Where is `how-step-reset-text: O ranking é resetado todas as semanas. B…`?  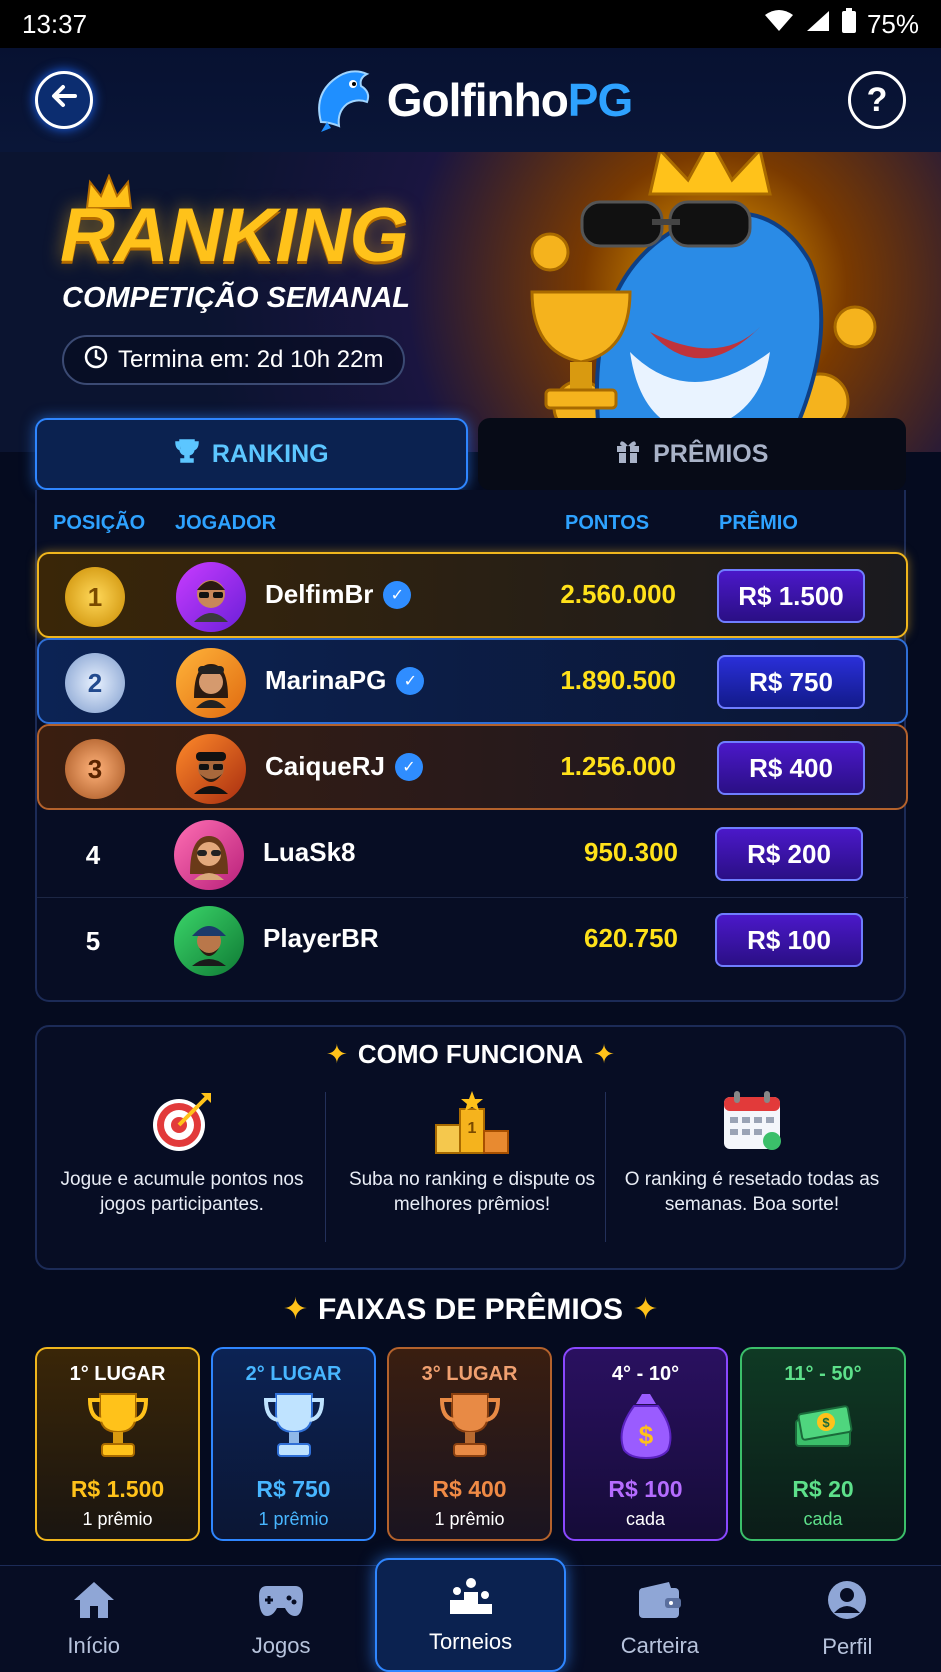 how-step-reset-text: O ranking é resetado todas as semanas. B… is located at coordinates (752, 1192).